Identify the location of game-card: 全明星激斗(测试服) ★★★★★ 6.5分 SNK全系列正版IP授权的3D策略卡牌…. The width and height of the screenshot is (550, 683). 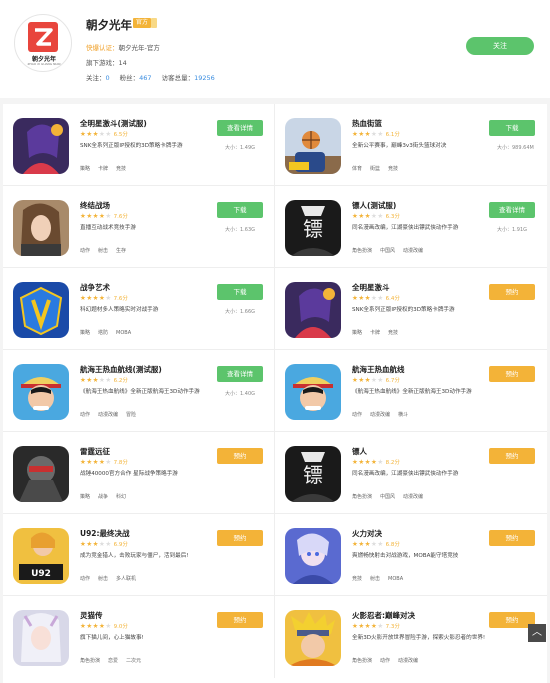
(139, 145).